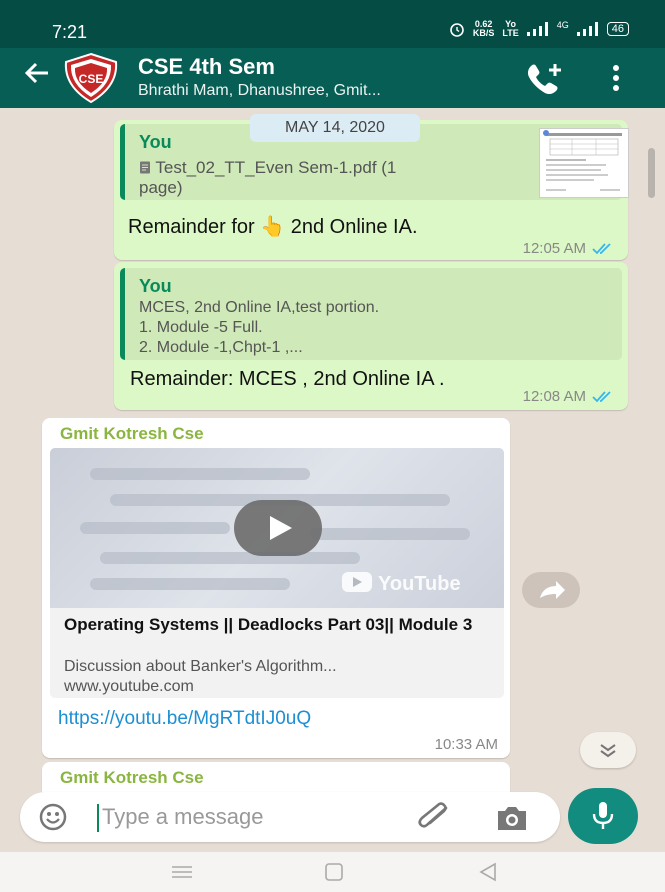 The height and width of the screenshot is (892, 665). Describe the element at coordinates (276, 167) in the screenshot. I see `quote-doc-name: Test_02_TT_Even Sem-1.pdf (1` at that location.